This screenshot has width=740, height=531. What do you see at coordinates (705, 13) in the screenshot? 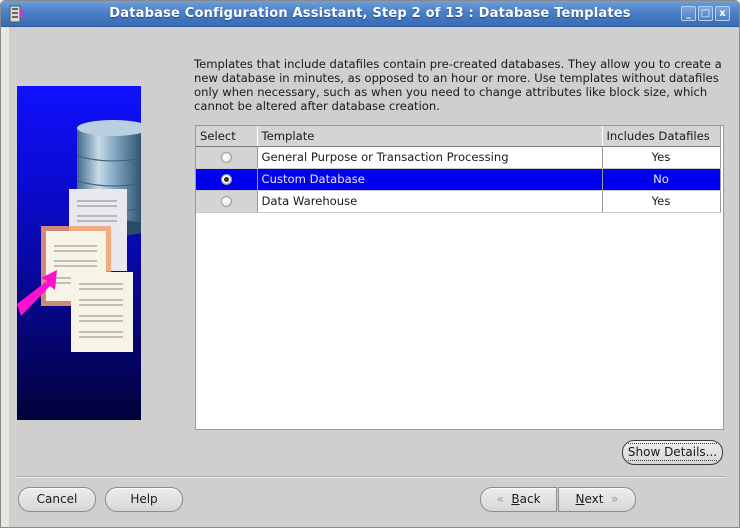
I see `maximize-button: □` at bounding box center [705, 13].